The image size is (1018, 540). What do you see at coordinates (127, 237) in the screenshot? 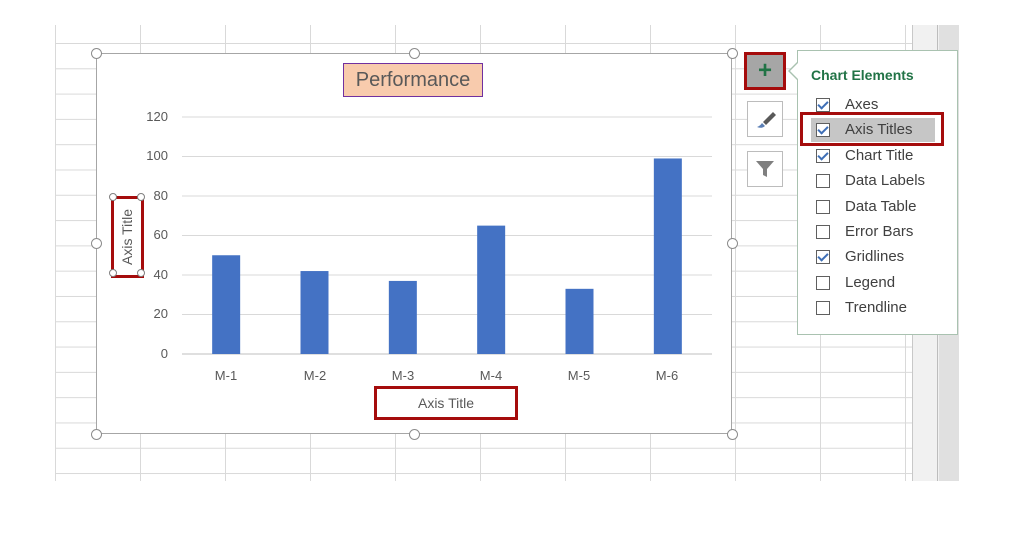
I see `y-axis-title-highlight` at bounding box center [127, 237].